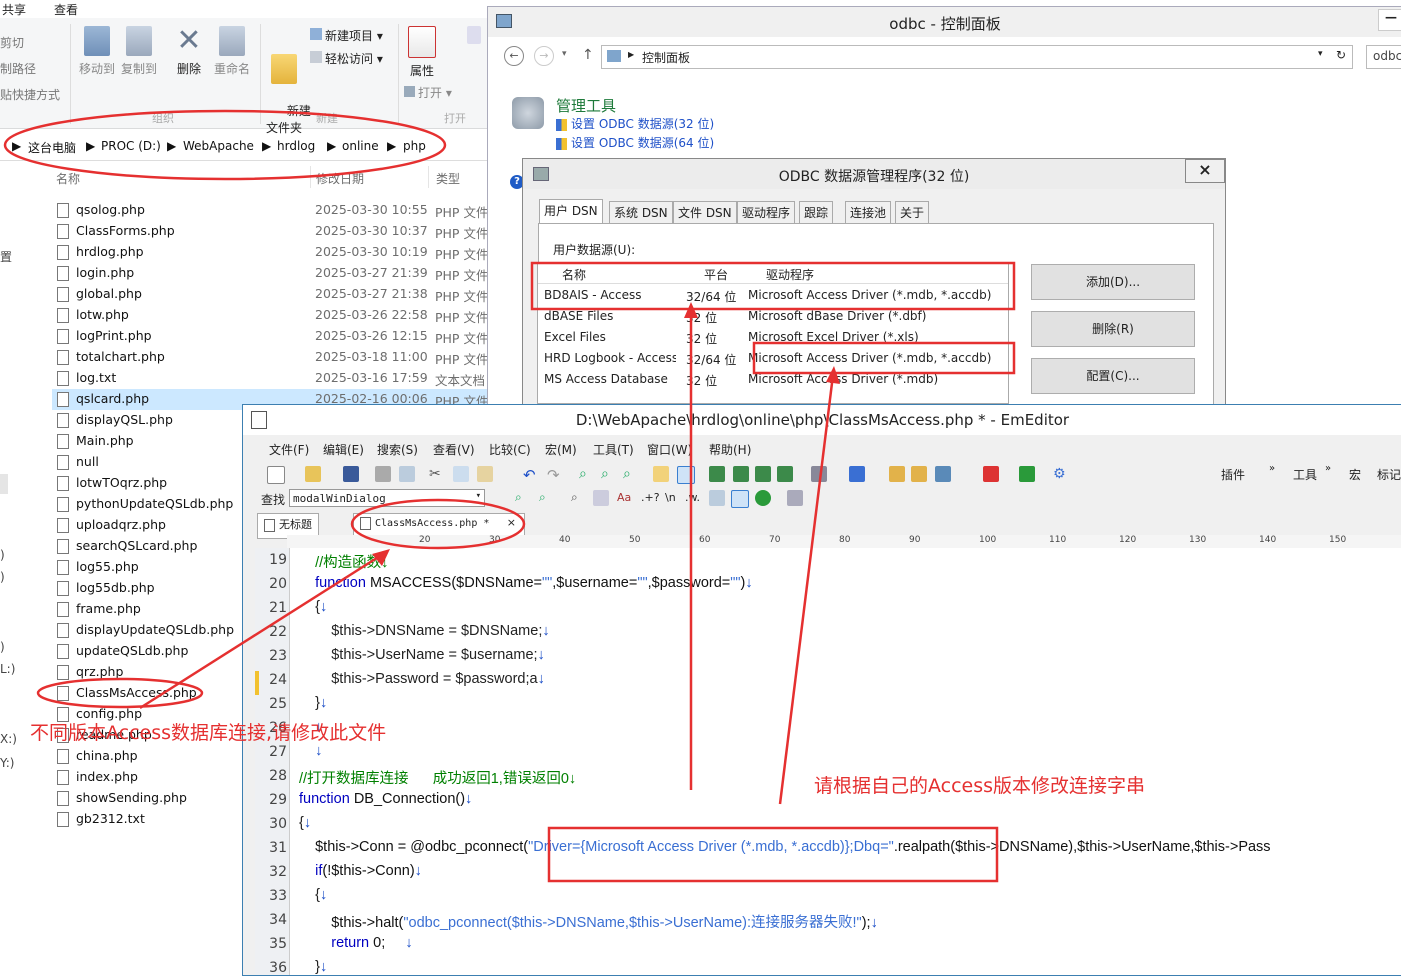  I want to click on remove-button: 删除(R), so click(1113, 329).